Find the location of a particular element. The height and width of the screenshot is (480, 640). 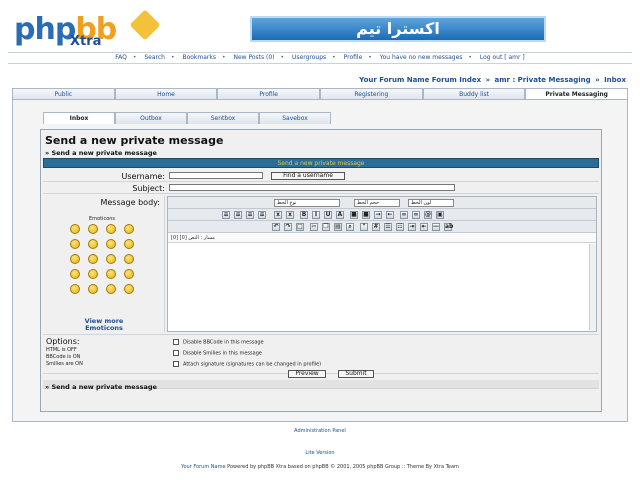

editor-toolbar-fonts: نوع الخط حجم الخط لون الخط is located at coordinates (382, 203).